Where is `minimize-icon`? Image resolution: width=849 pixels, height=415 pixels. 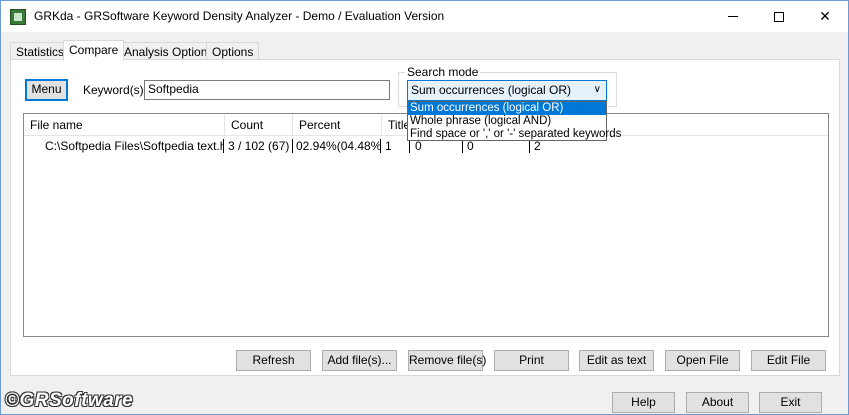
minimize-icon is located at coordinates (733, 16).